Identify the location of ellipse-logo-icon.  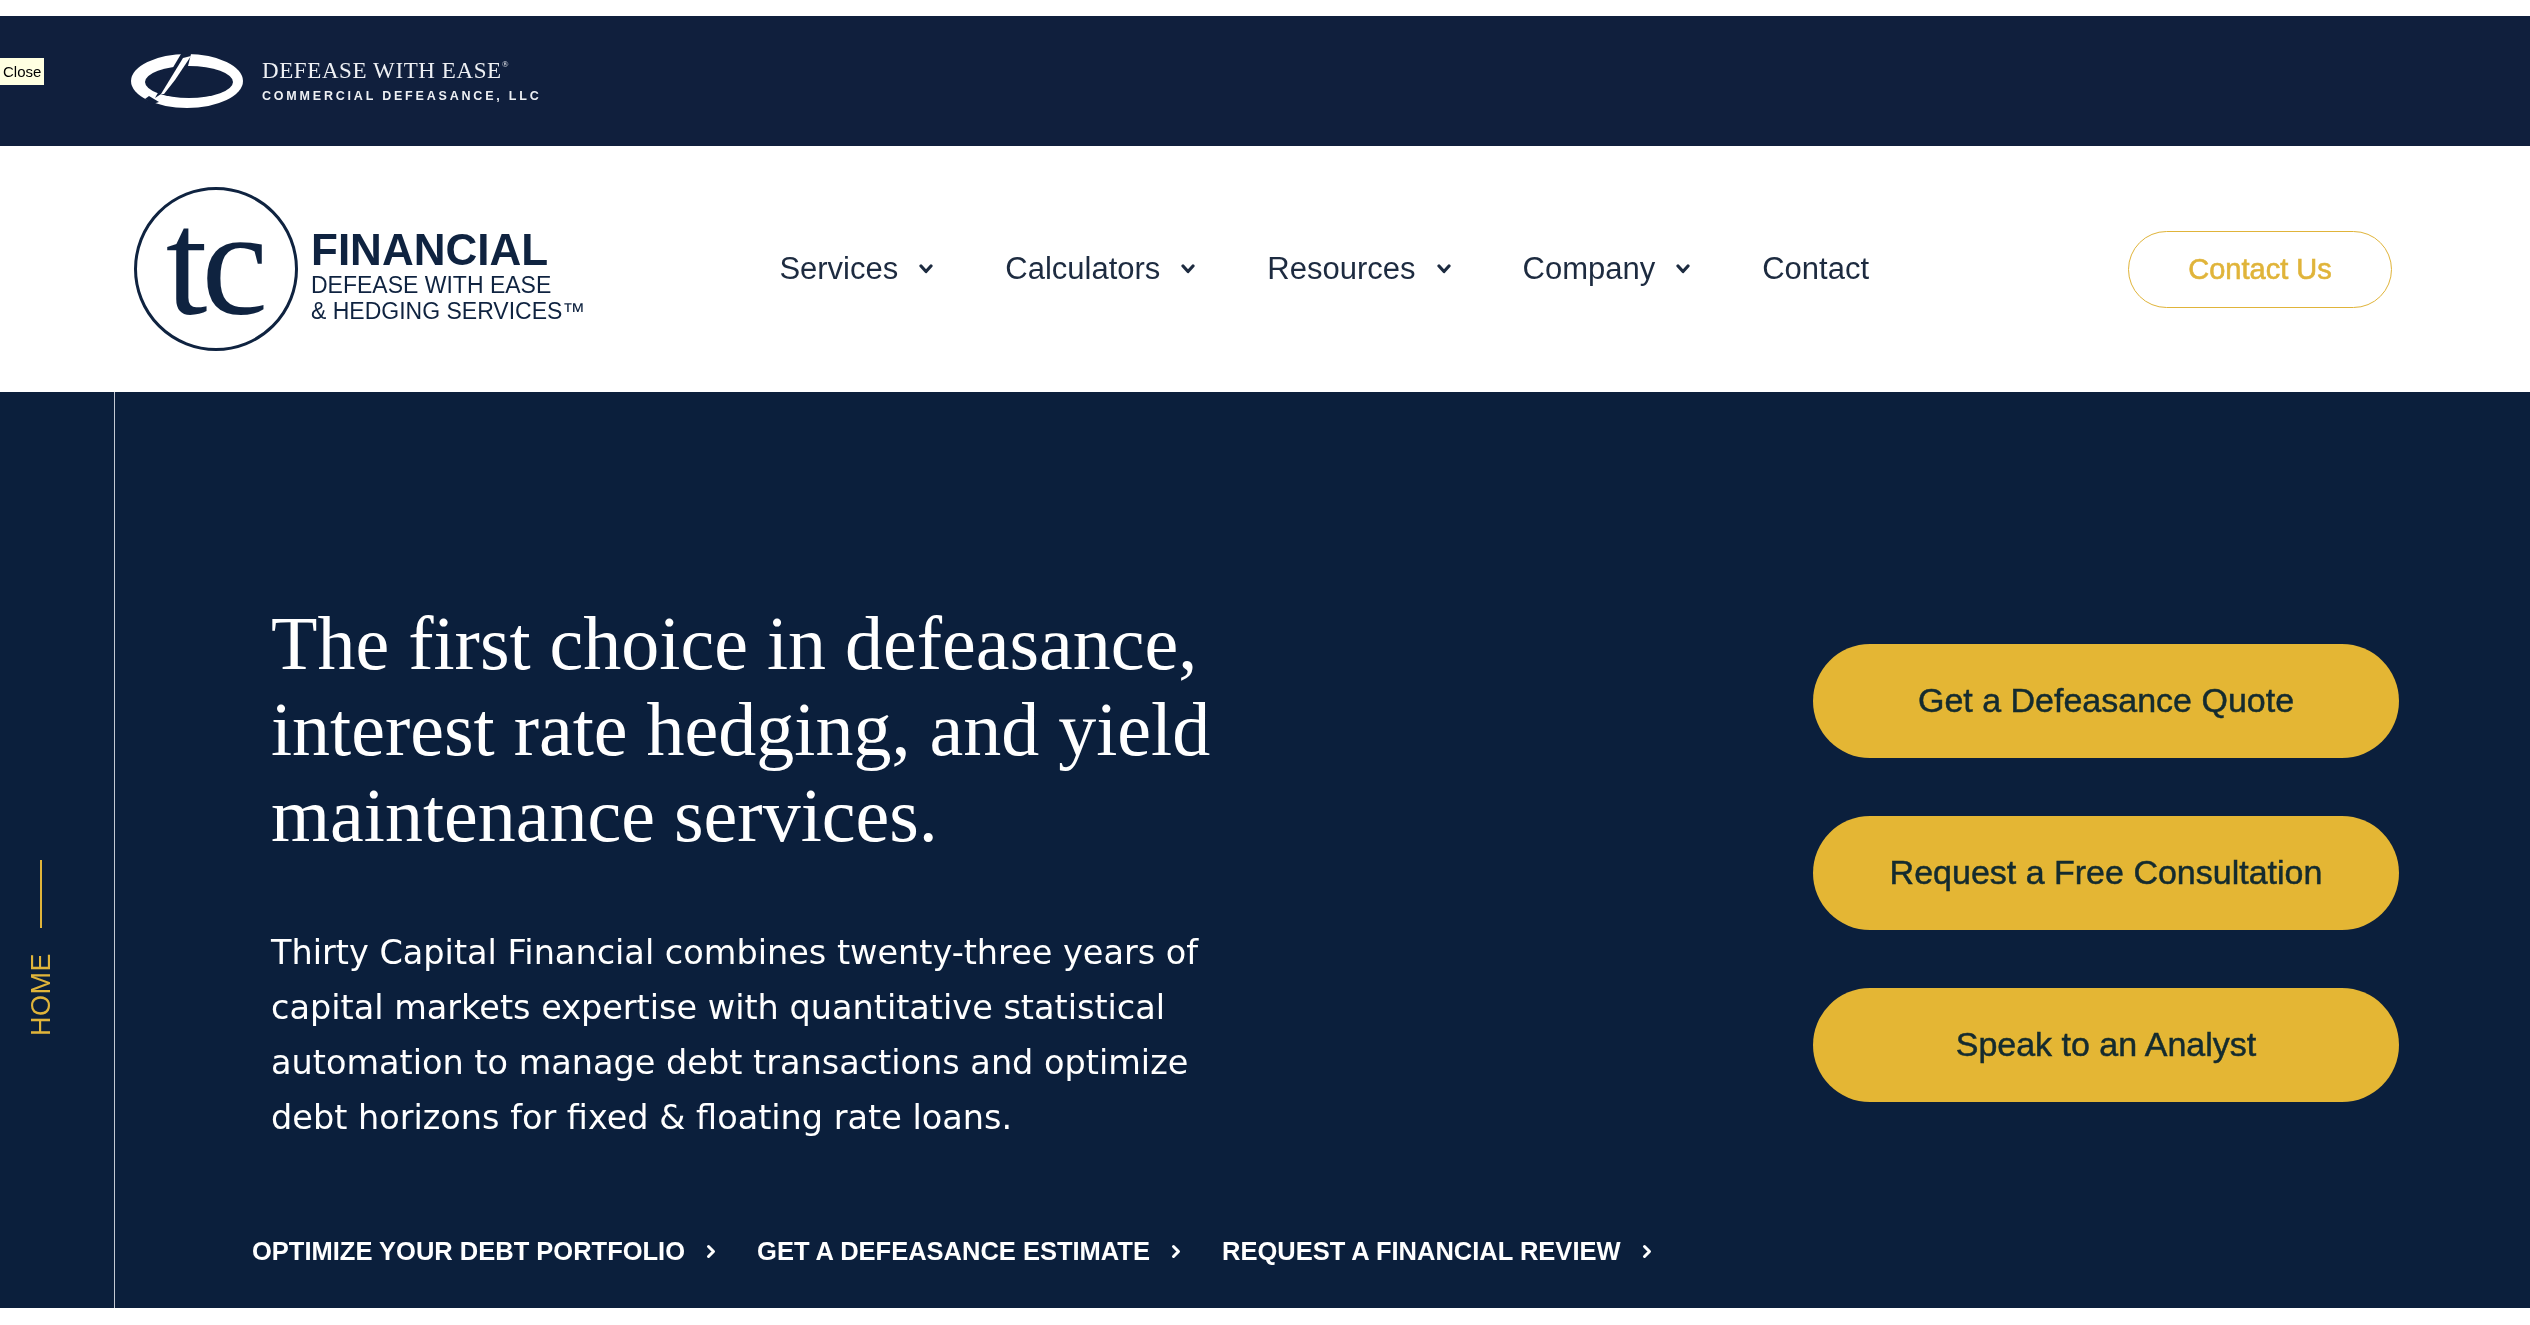
(187, 81).